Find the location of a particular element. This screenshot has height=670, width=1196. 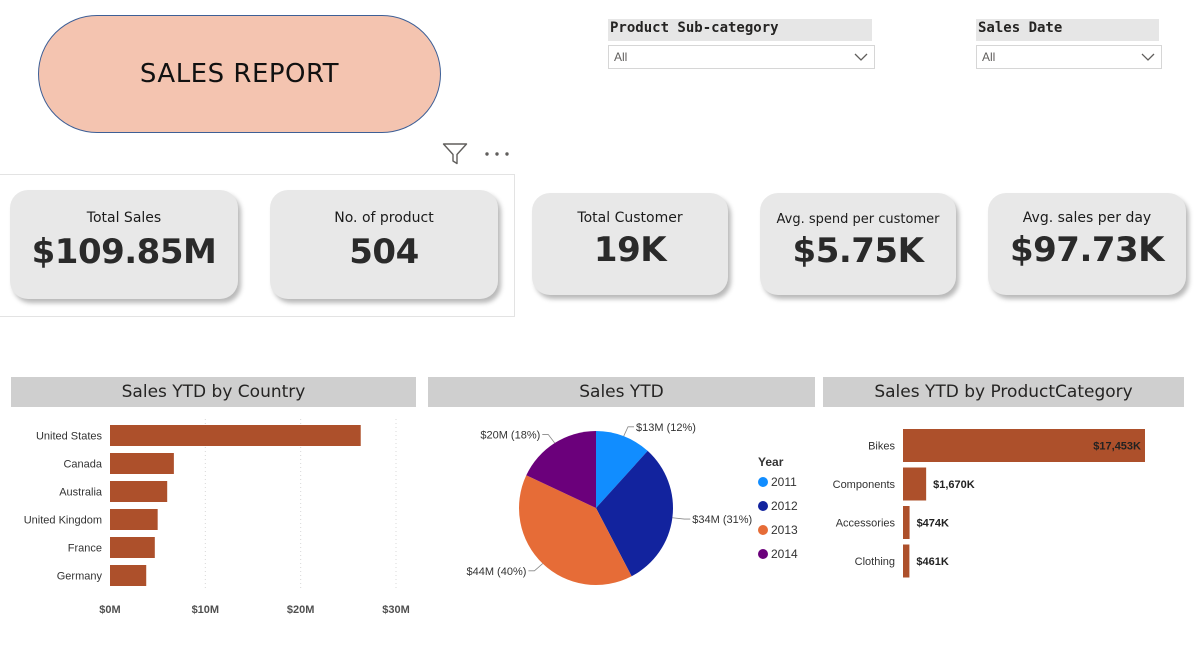

subcategory-slicer: Product Sub-category All is located at coordinates (741, 44).